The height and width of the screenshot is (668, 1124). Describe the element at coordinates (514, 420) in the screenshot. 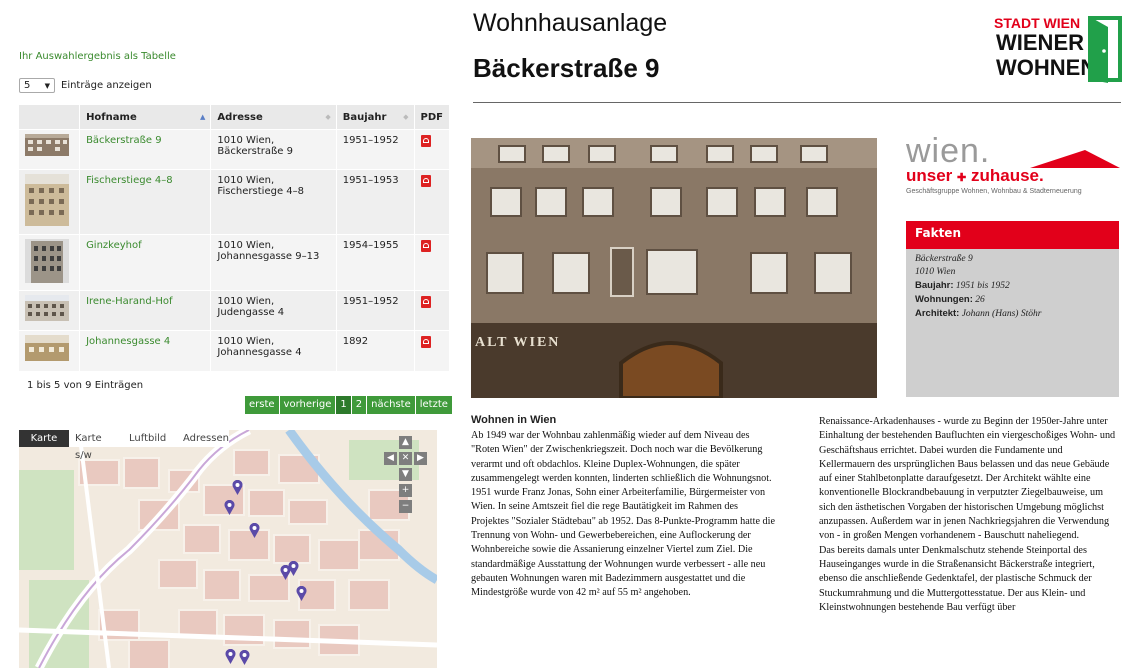

I see `section-heading: Wohnen in Wien` at that location.